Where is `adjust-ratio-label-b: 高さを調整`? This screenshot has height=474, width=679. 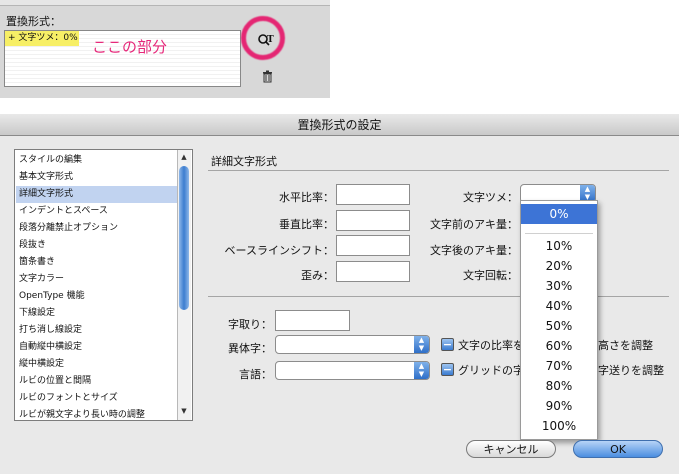 adjust-ratio-label-b: 高さを調整 is located at coordinates (625, 345).